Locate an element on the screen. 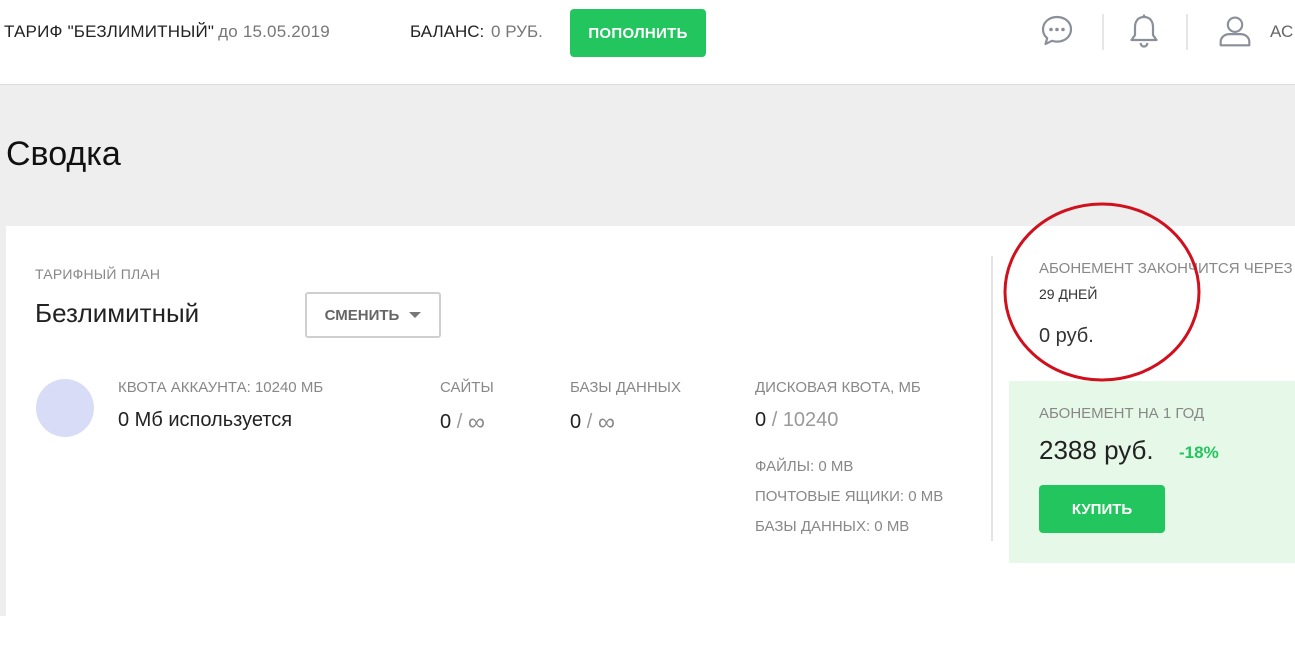 This screenshot has height=648, width=1295. disk-total: 10240 is located at coordinates (810, 420).